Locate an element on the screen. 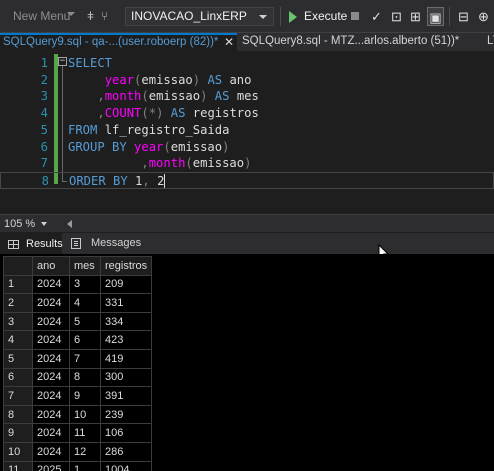  table-row: 8 2024 10 239 is located at coordinates (78, 414).